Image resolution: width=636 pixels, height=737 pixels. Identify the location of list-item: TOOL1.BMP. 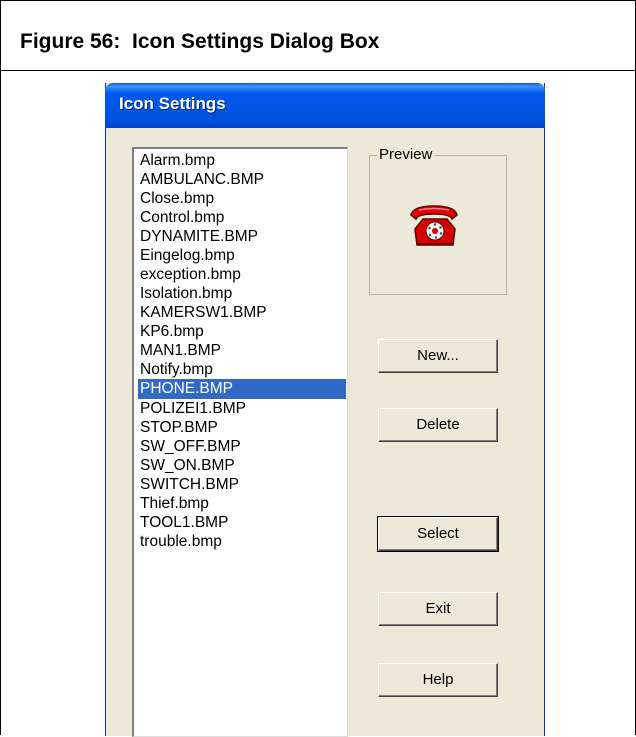
(242, 523).